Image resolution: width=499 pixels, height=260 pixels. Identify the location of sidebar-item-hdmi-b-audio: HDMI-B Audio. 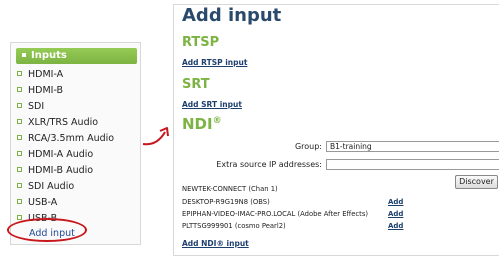
(78, 170).